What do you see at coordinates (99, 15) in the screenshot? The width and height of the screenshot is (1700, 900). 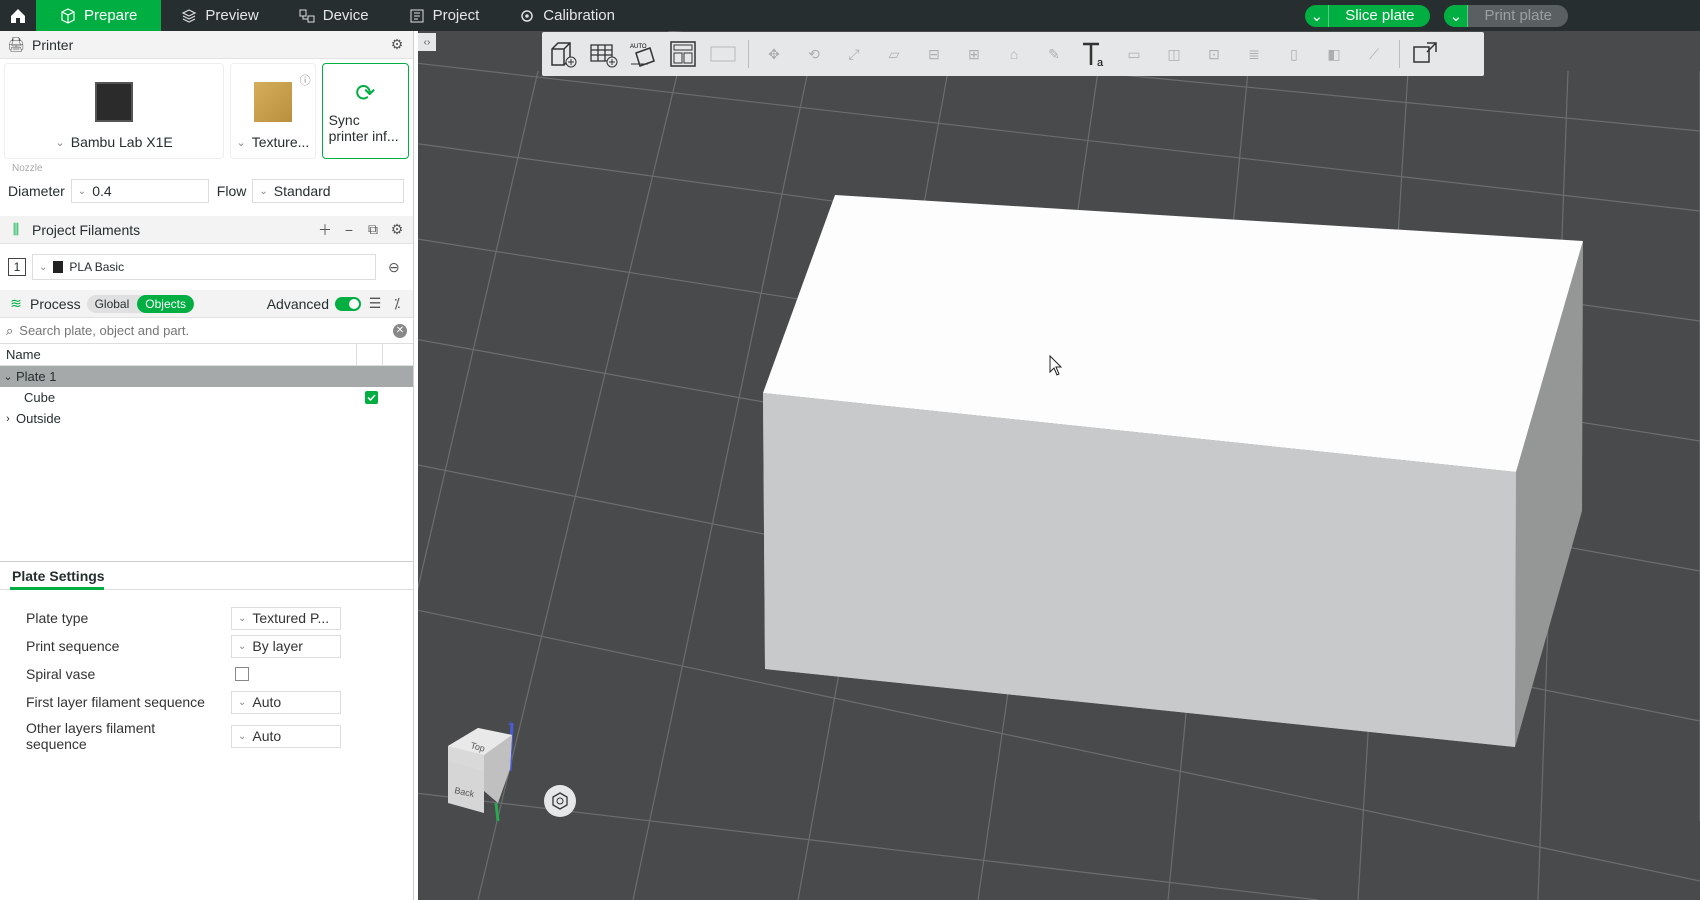 I see `tab-prepare: Prepare` at bounding box center [99, 15].